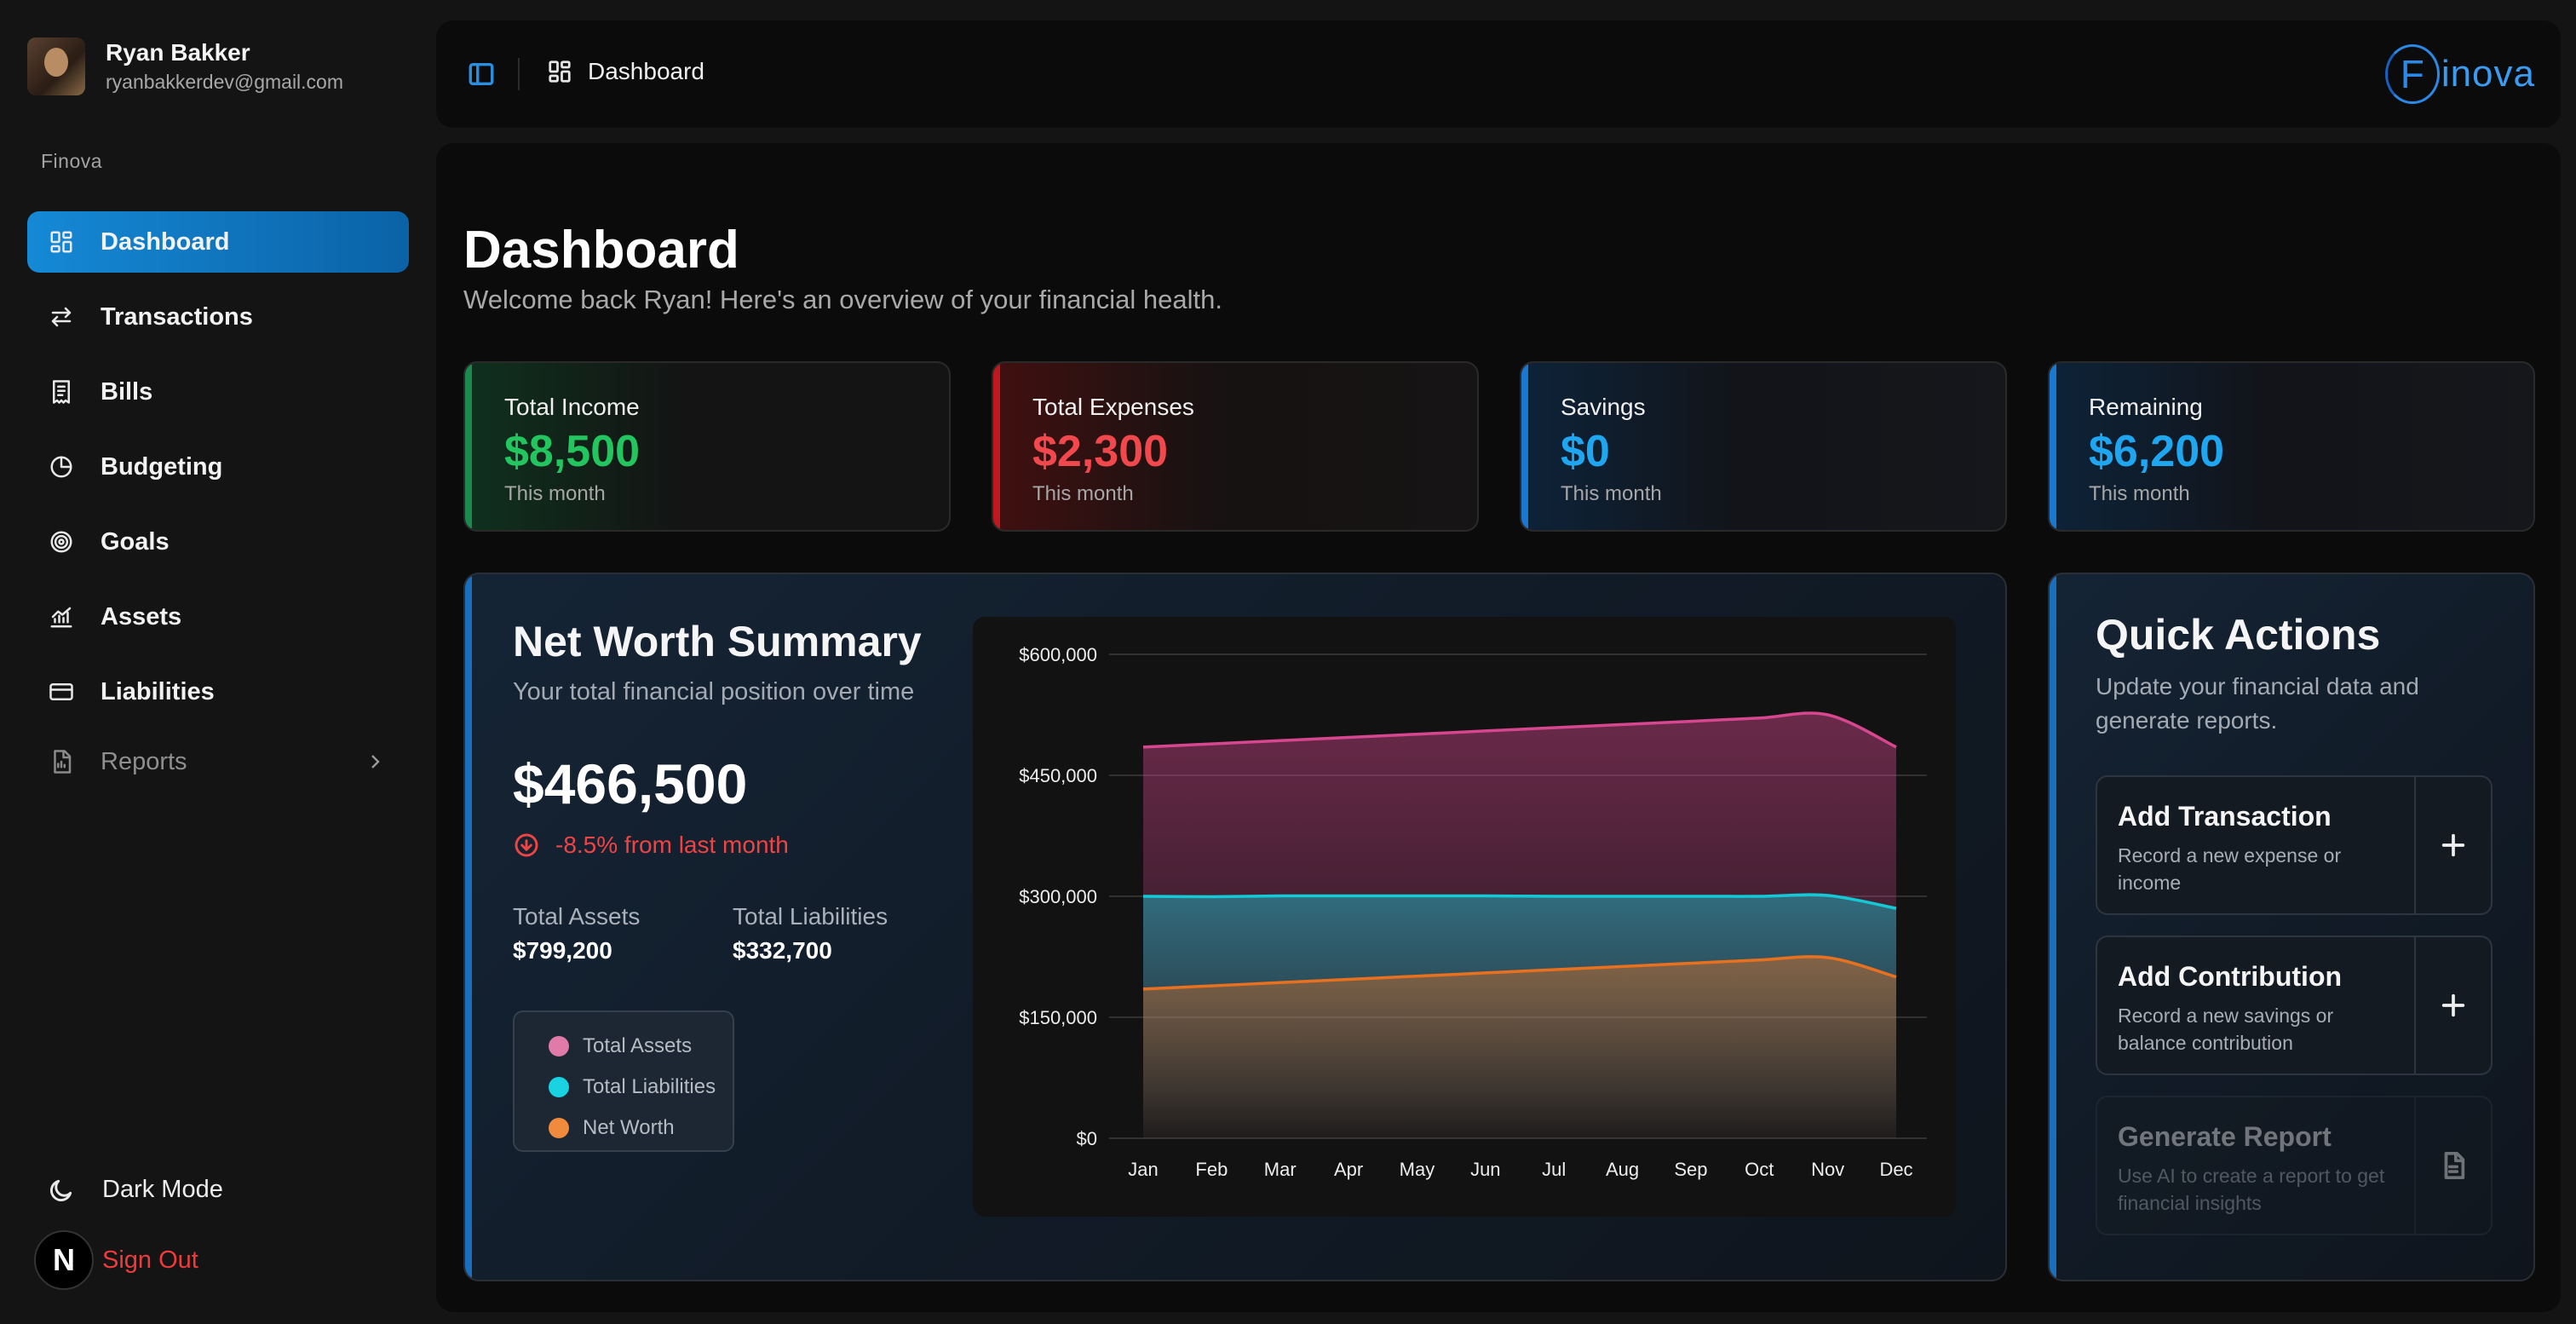 The width and height of the screenshot is (2576, 1324). What do you see at coordinates (519, 74) in the screenshot?
I see `divider` at bounding box center [519, 74].